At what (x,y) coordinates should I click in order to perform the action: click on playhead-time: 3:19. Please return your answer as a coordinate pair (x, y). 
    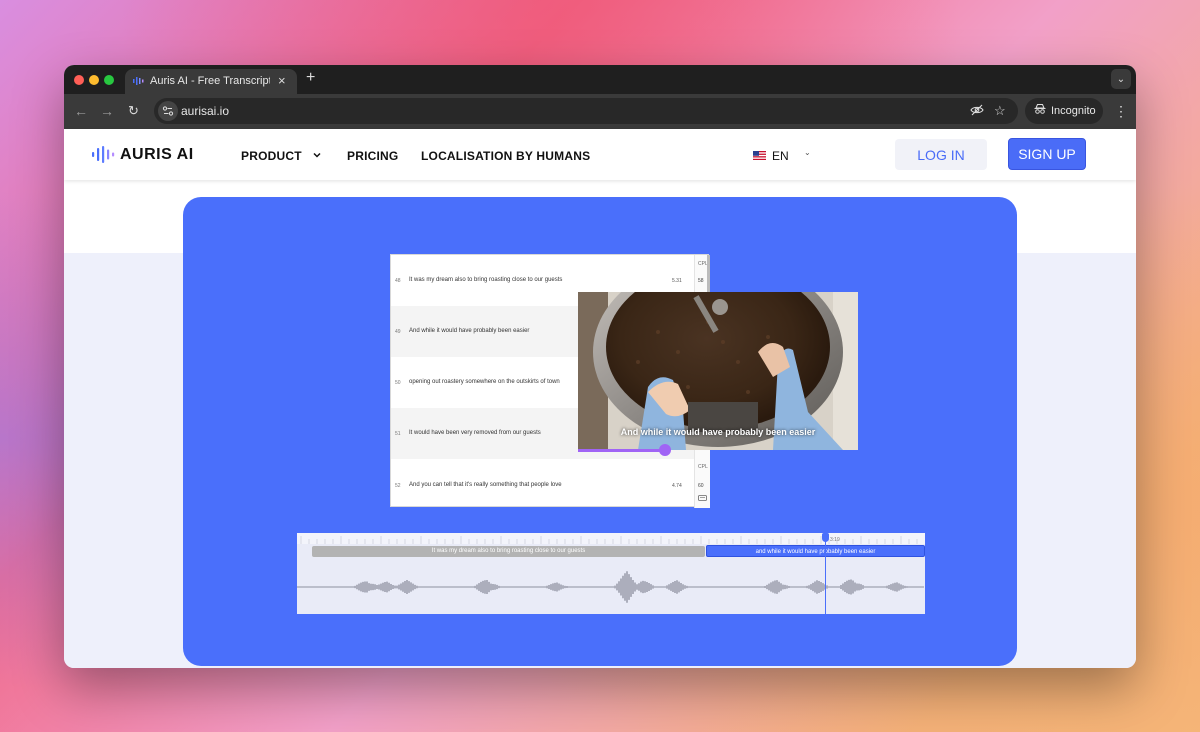
    Looking at the image, I should click on (835, 540).